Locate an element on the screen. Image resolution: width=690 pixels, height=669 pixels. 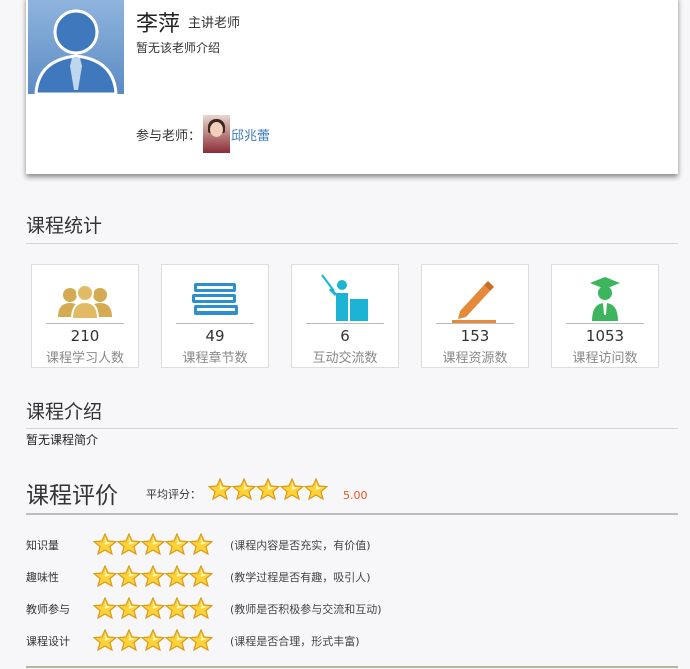
rating-description: (教学过程是否有趣，吸引人) is located at coordinates (300, 577).